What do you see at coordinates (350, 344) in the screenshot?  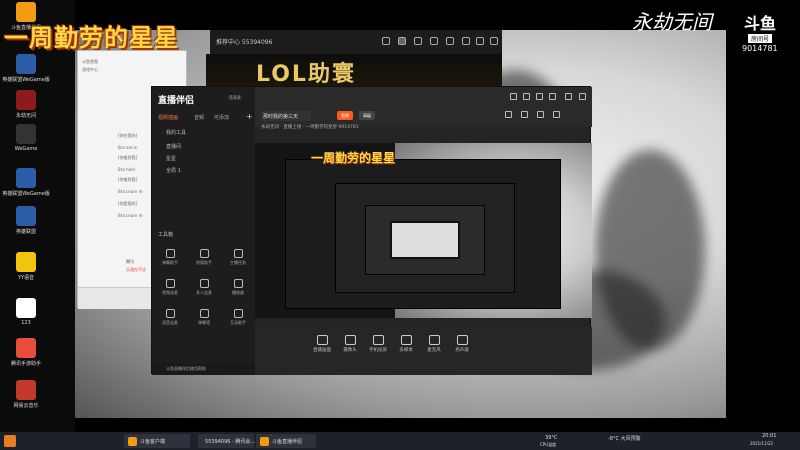 I see `source-button: 摄像头` at bounding box center [350, 344].